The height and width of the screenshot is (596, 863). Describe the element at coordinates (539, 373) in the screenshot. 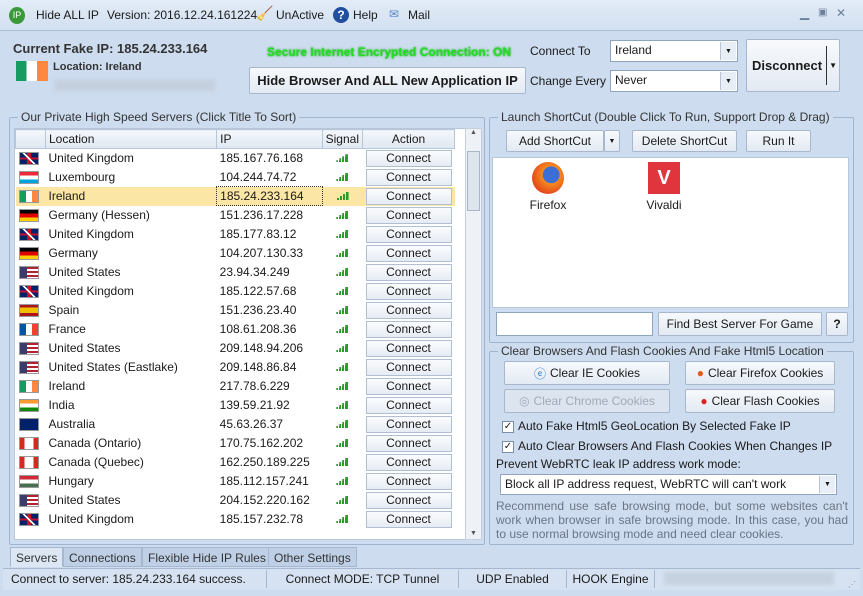

I see `ie-icon: ⓔ` at that location.